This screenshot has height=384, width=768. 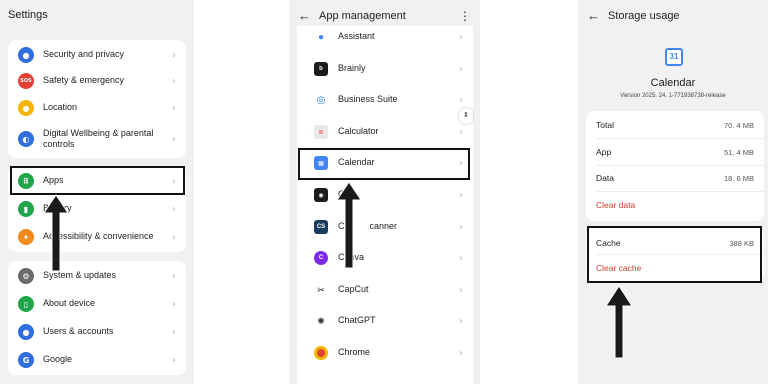 I want to click on storage-row-total: Total 70. 4 MB, so click(x=675, y=125).